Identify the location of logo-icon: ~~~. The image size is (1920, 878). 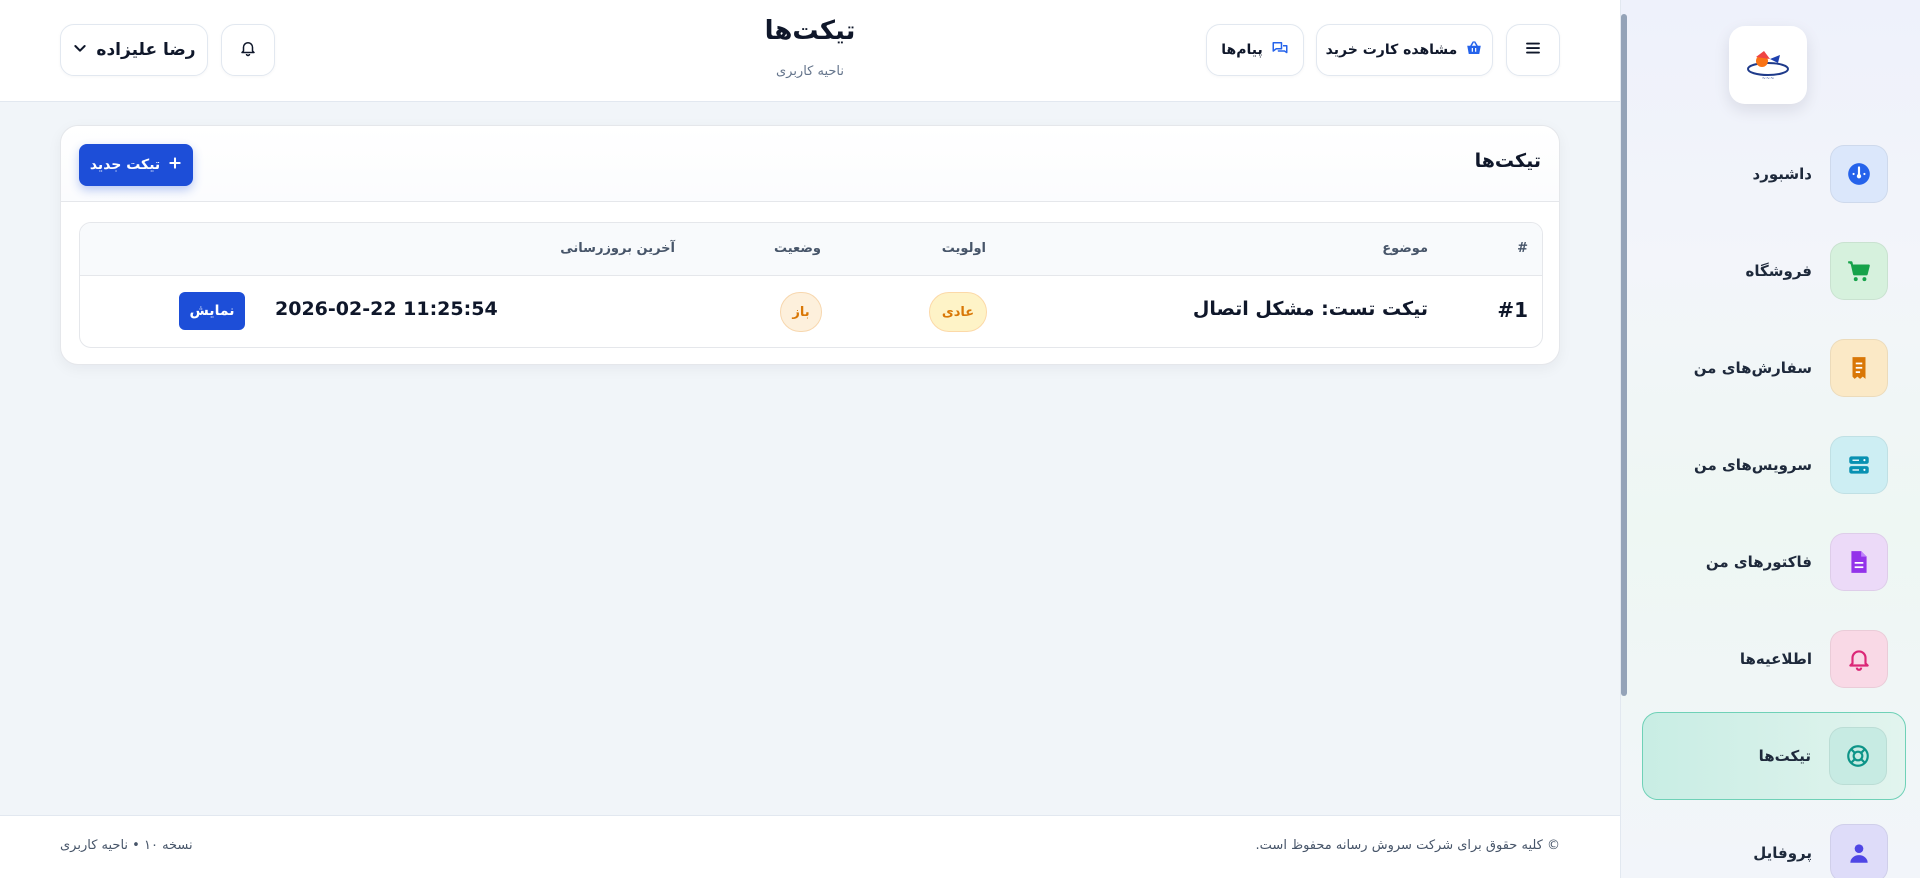
(1768, 66).